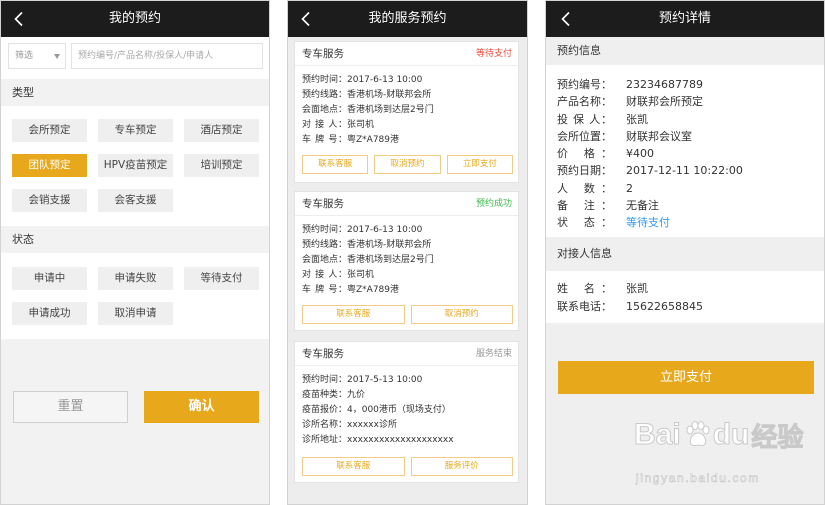 The height and width of the screenshot is (505, 825). I want to click on card-actions: 联系客服 取消预约 立即支付, so click(407, 164).